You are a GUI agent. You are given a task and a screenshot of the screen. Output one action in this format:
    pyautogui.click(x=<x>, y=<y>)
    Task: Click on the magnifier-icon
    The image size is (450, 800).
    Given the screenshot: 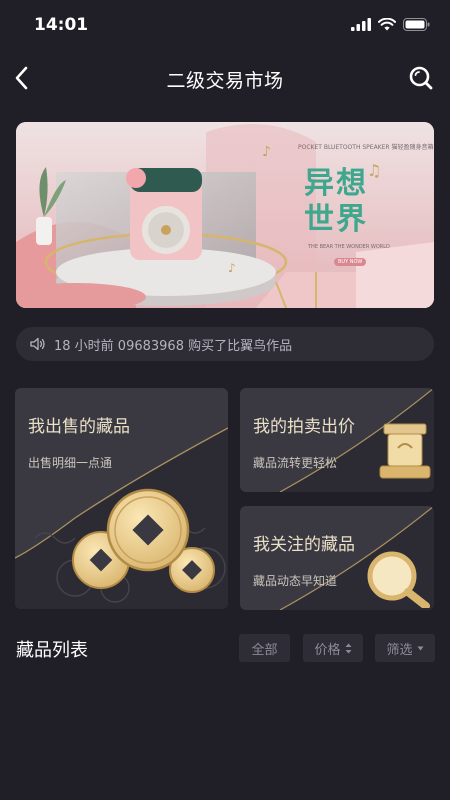 What is the action you would take?
    pyautogui.click(x=398, y=579)
    